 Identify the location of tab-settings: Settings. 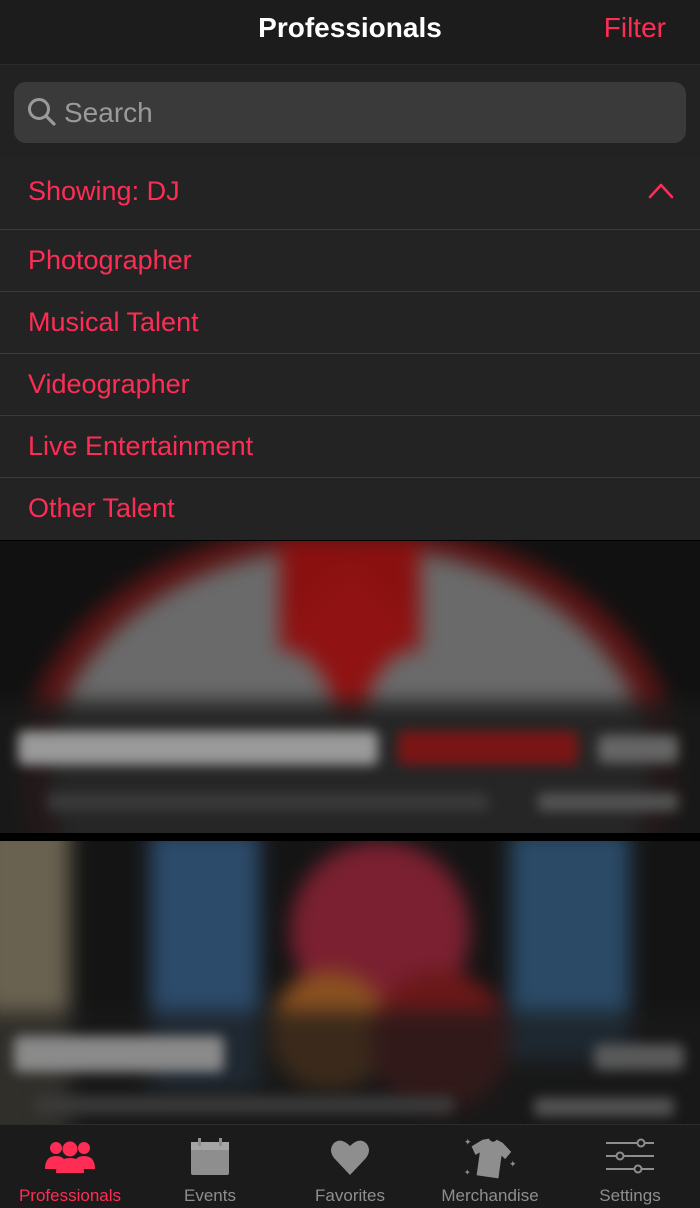
(630, 1166).